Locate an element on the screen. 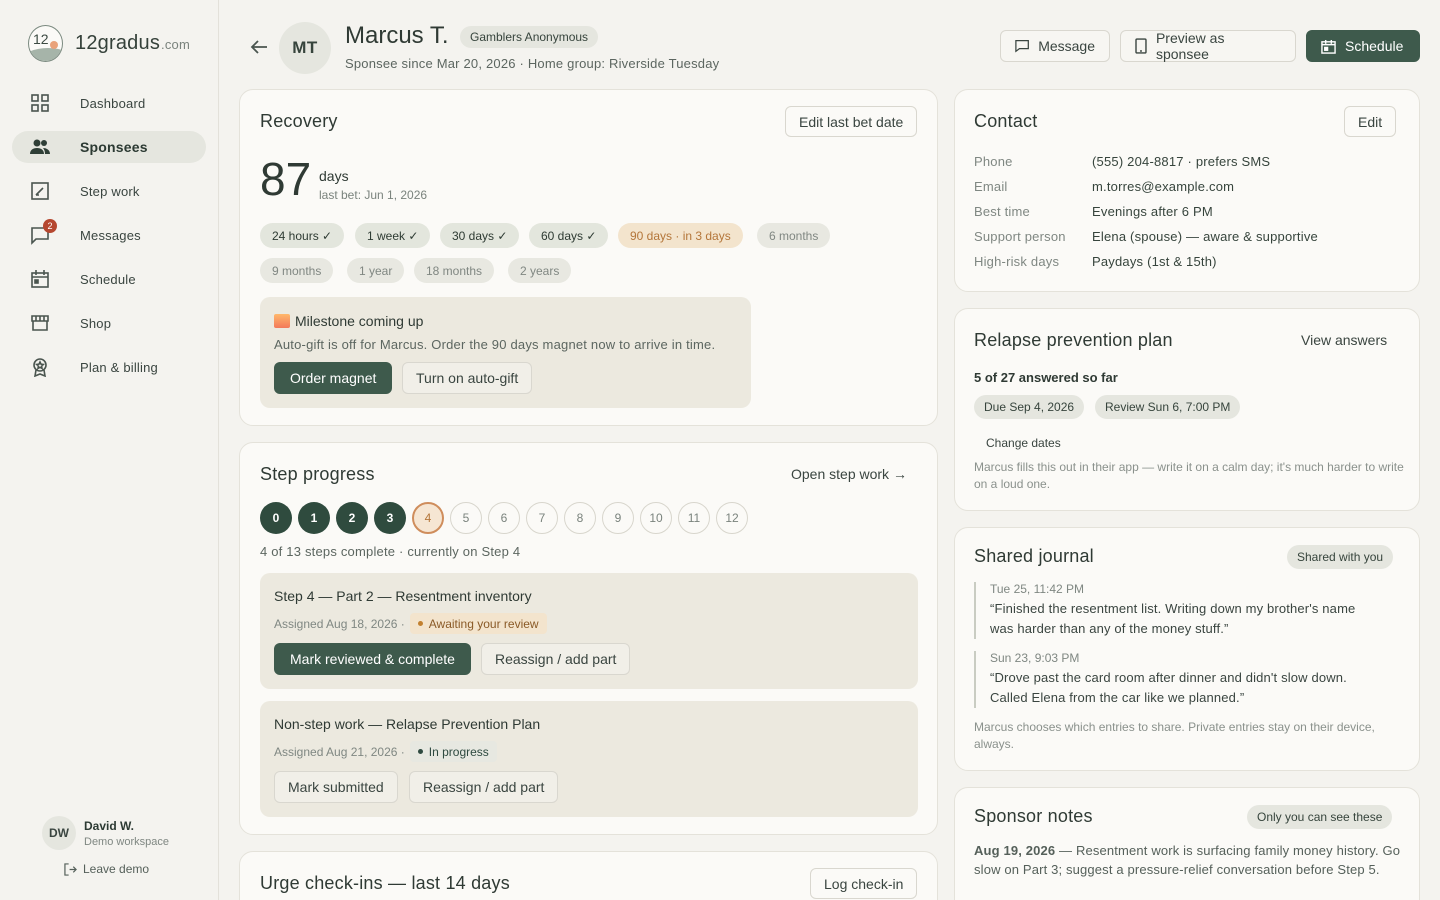 The image size is (1440, 900). group-badge: Gamblers Anonymous is located at coordinates (529, 37).